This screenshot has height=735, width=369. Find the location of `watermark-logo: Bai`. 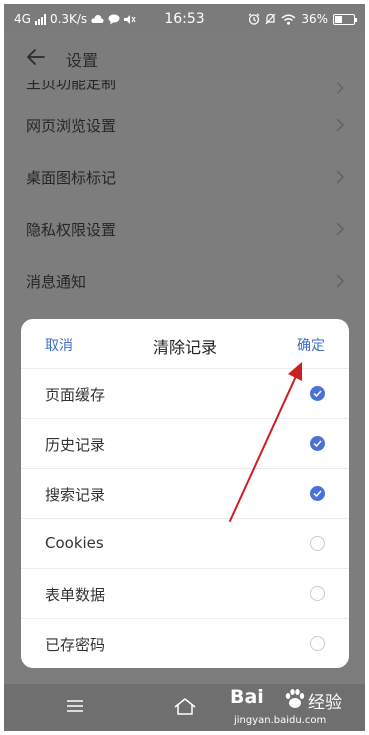

watermark-logo: Bai is located at coordinates (247, 697).